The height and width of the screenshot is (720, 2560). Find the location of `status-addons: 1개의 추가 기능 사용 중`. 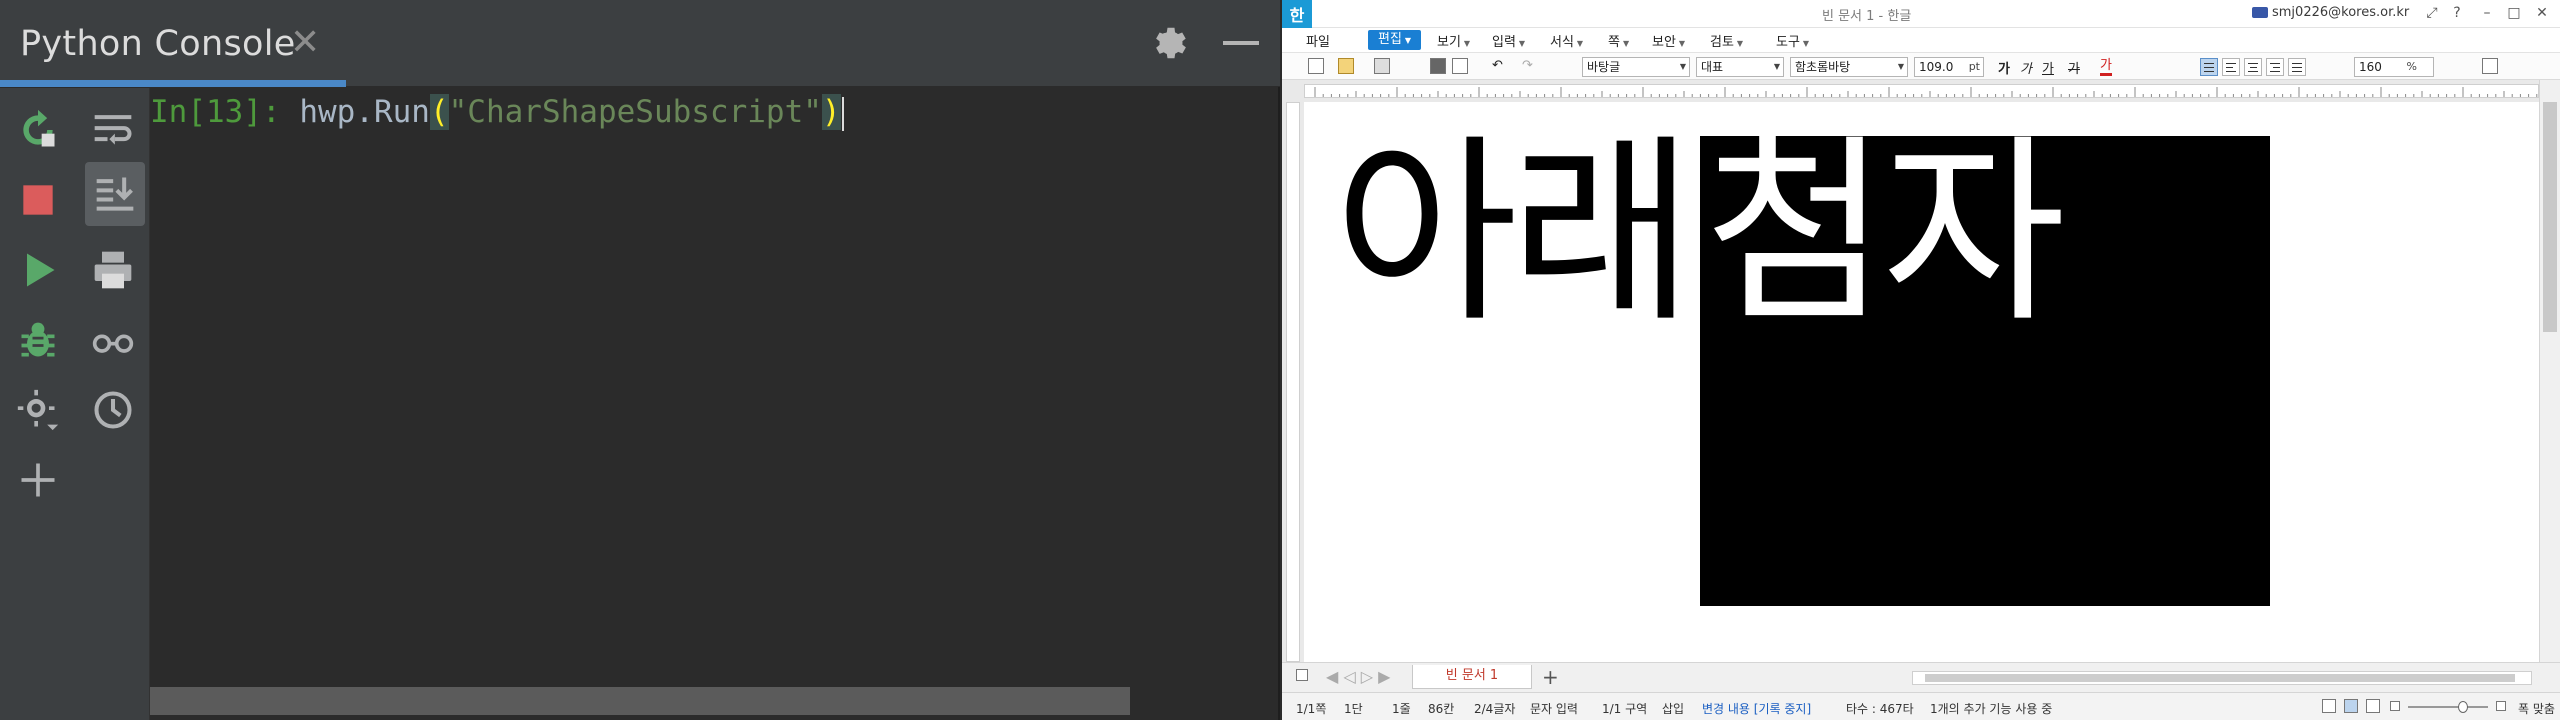

status-addons: 1개의 추가 기능 사용 중 is located at coordinates (1991, 708).